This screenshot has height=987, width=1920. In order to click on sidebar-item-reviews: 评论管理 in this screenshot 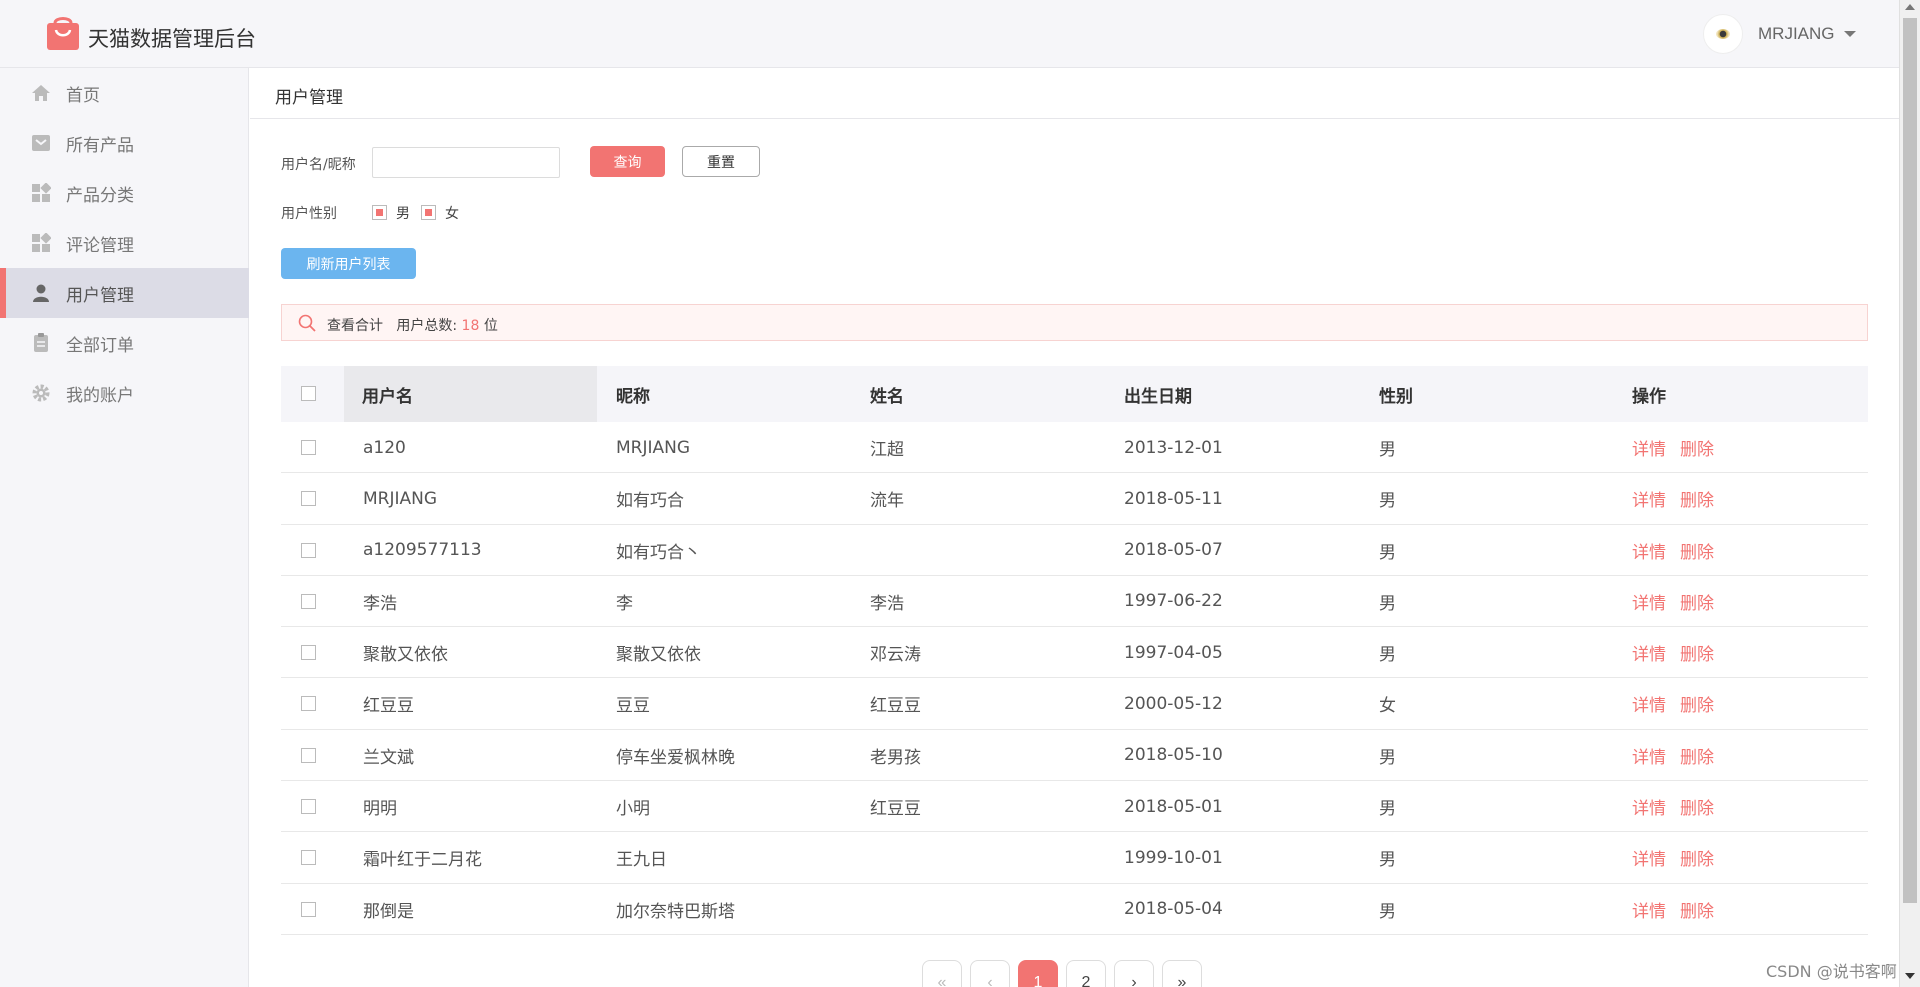, I will do `click(124, 243)`.